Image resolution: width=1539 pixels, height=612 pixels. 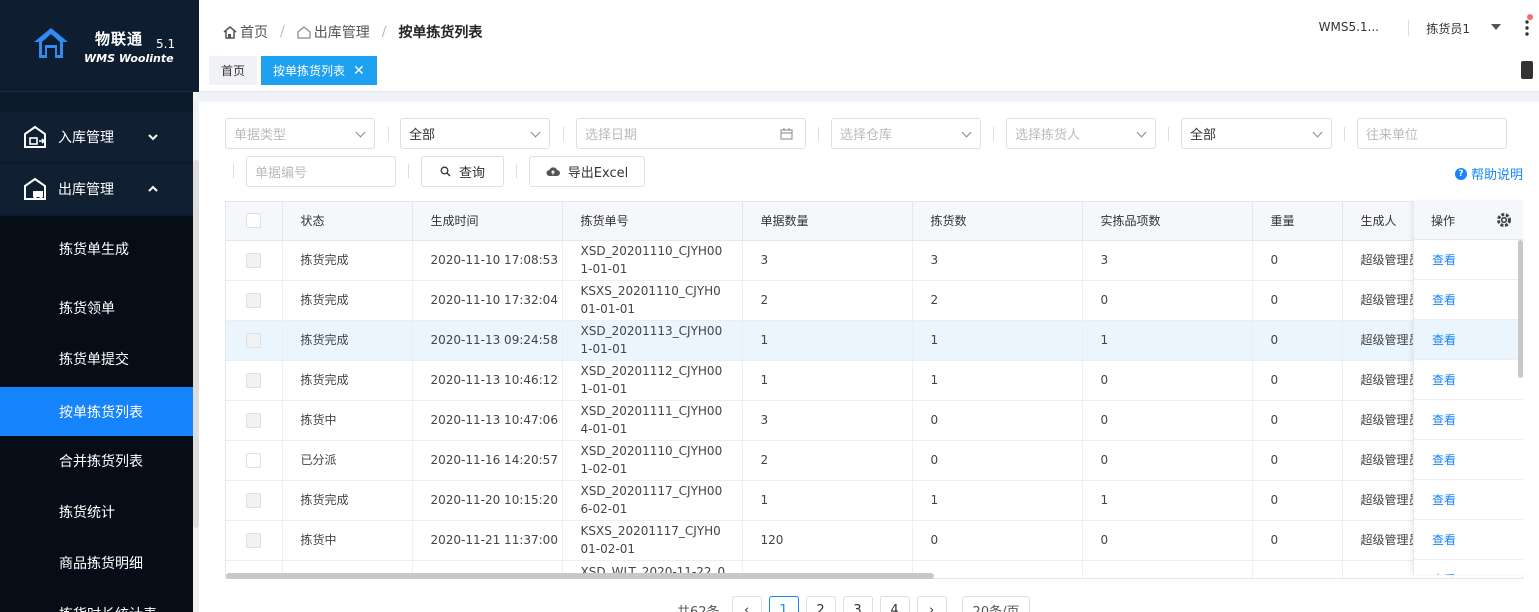 What do you see at coordinates (96, 562) in the screenshot?
I see `sidebar-item-product-pick-detail: 商品拣货明细` at bounding box center [96, 562].